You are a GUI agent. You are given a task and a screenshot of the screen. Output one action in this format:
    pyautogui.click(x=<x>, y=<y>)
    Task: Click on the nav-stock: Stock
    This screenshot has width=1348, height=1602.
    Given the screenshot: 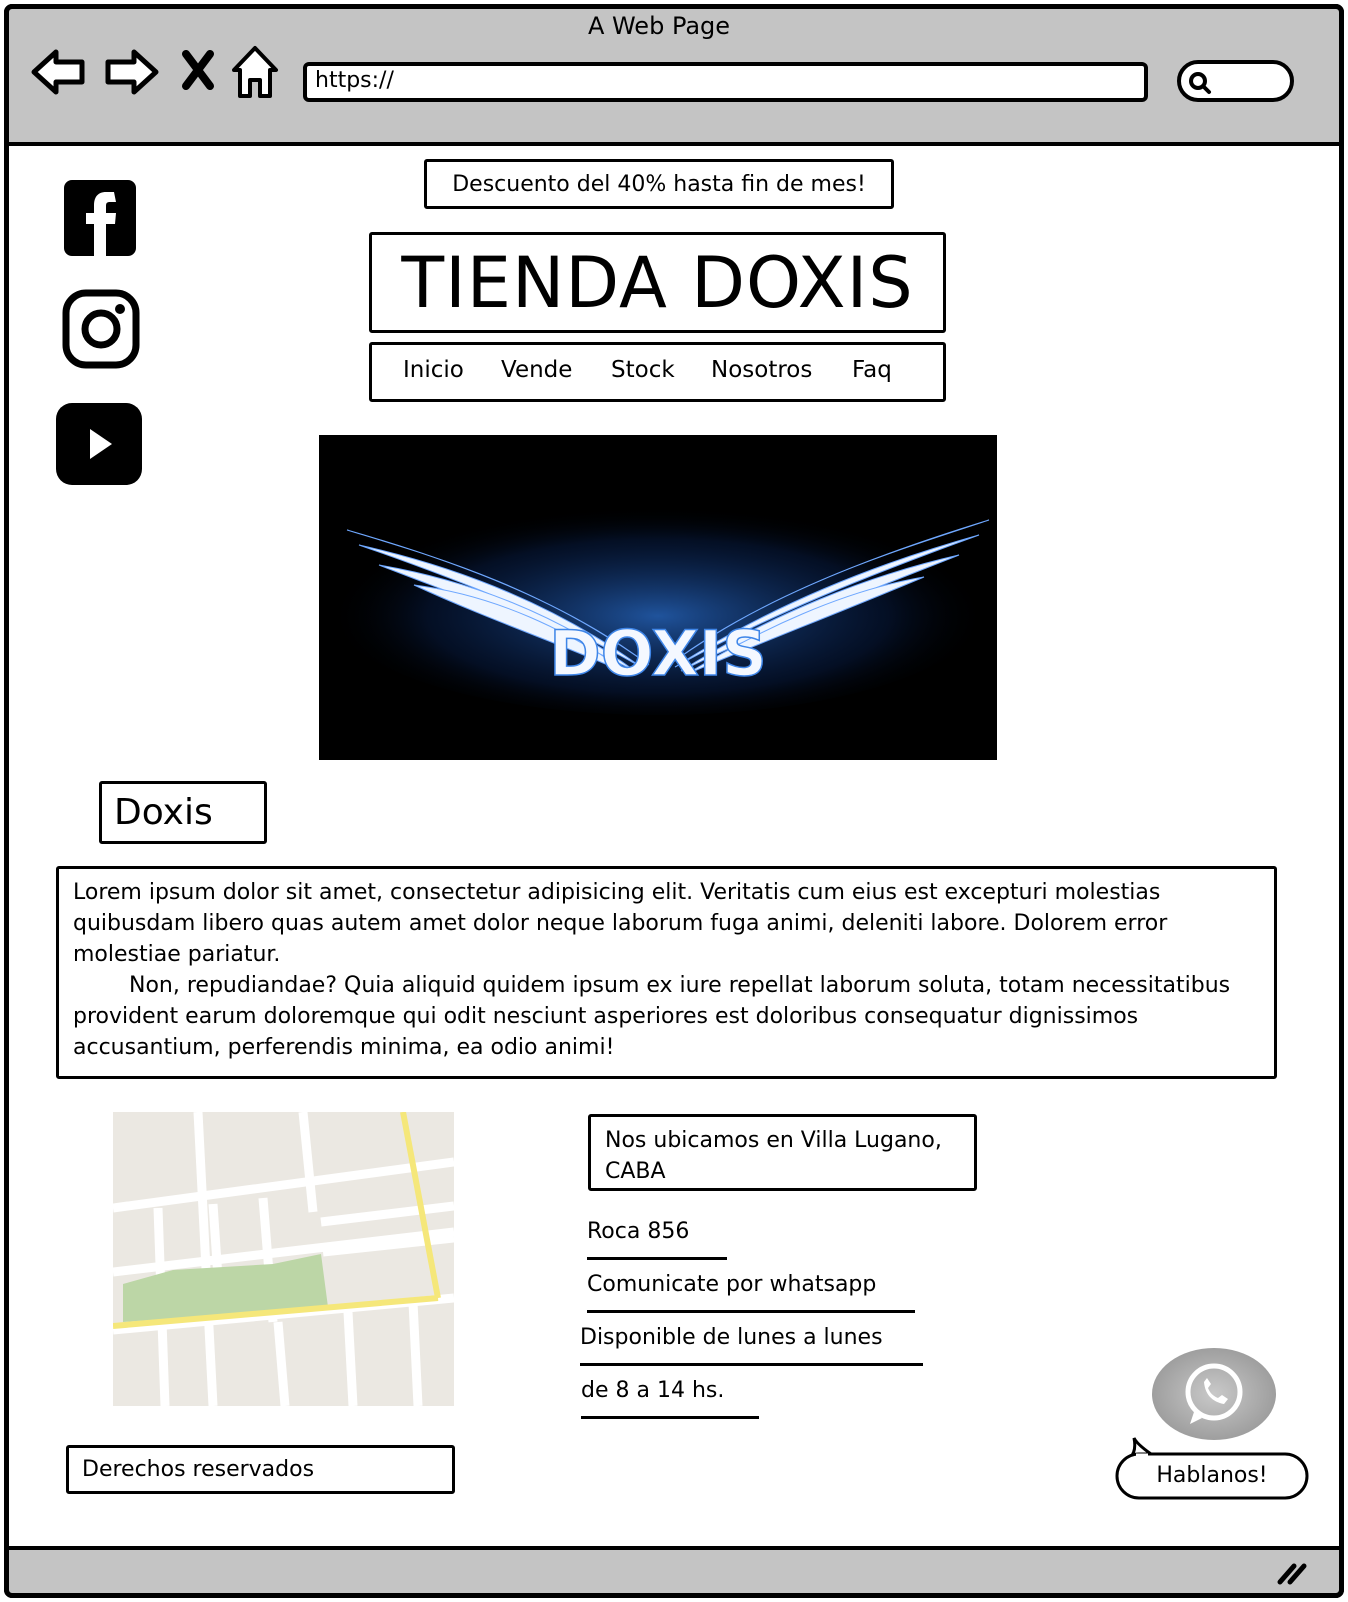 What is the action you would take?
    pyautogui.click(x=643, y=370)
    